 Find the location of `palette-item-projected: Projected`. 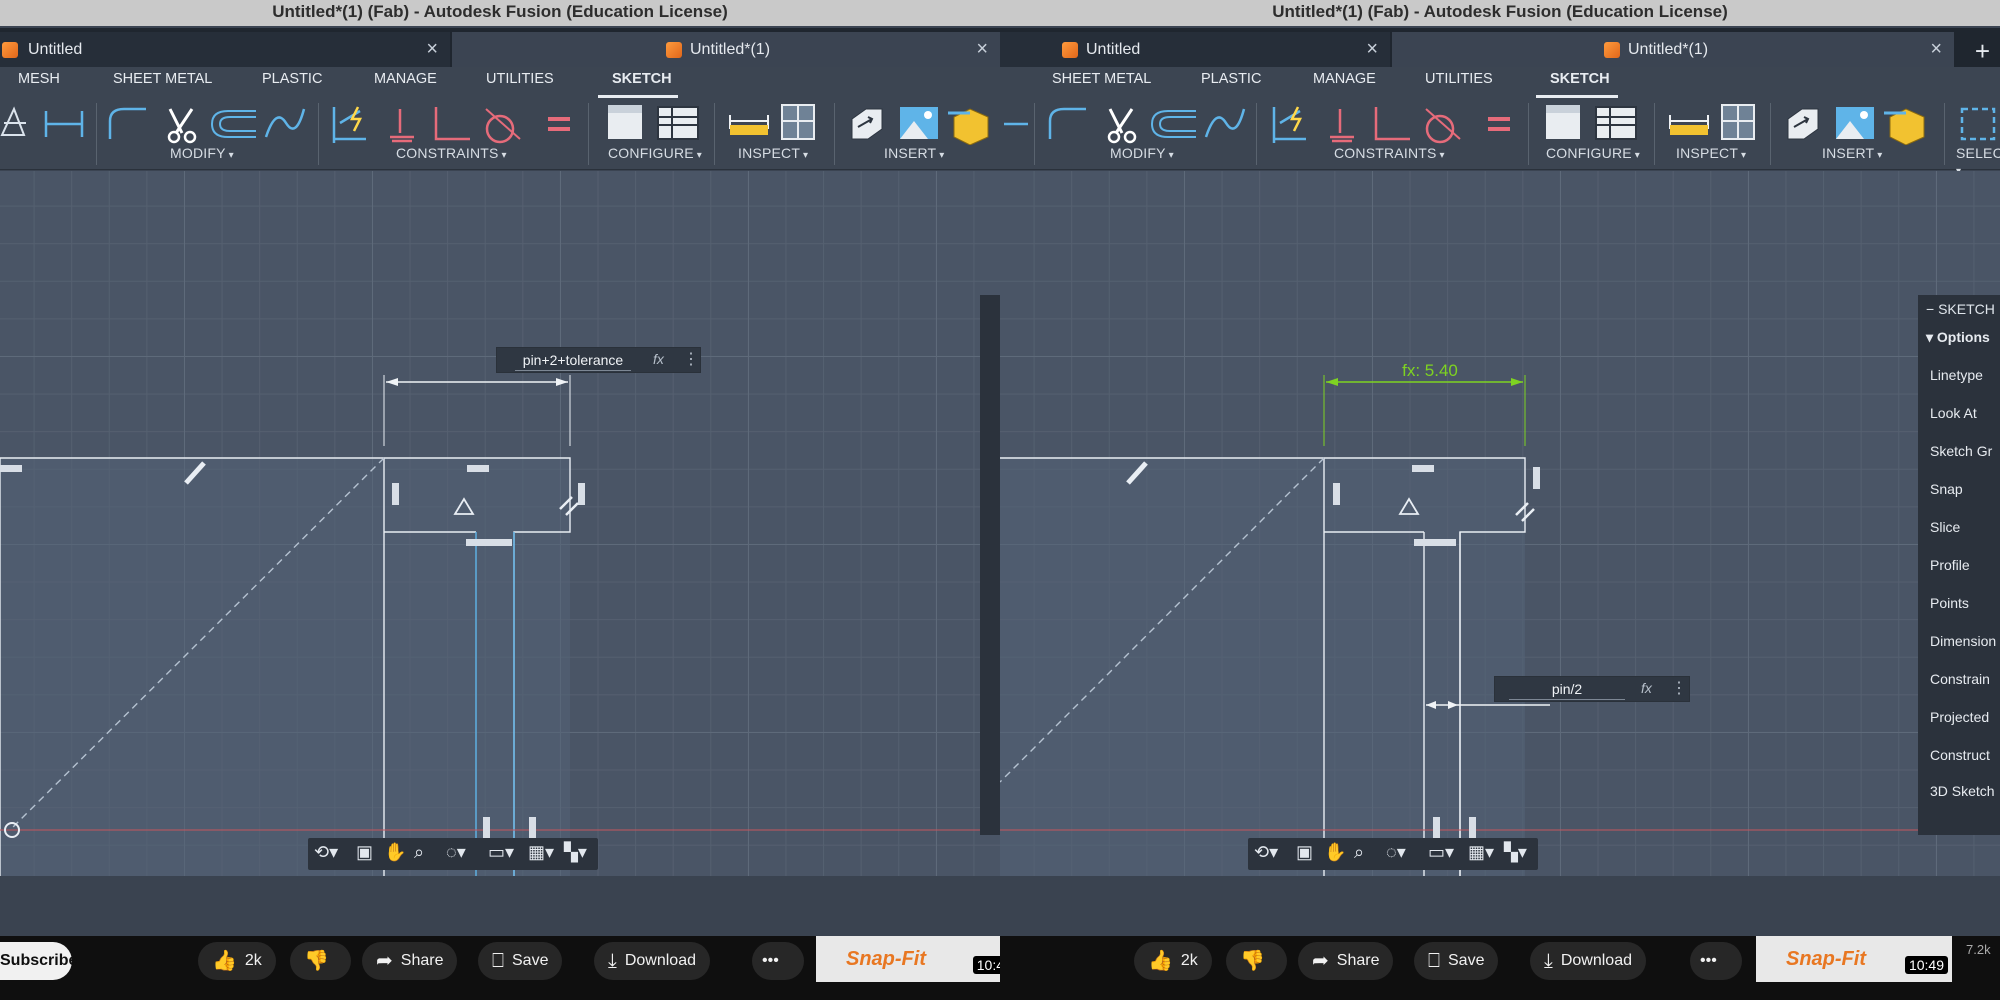

palette-item-projected: Projected is located at coordinates (1959, 717).